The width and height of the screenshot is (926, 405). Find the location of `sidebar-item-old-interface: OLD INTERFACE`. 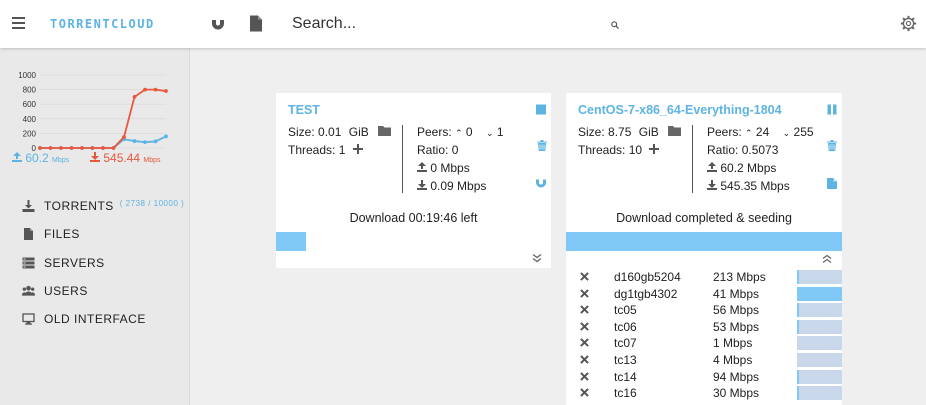

sidebar-item-old-interface: OLD INTERFACE is located at coordinates (103, 319).